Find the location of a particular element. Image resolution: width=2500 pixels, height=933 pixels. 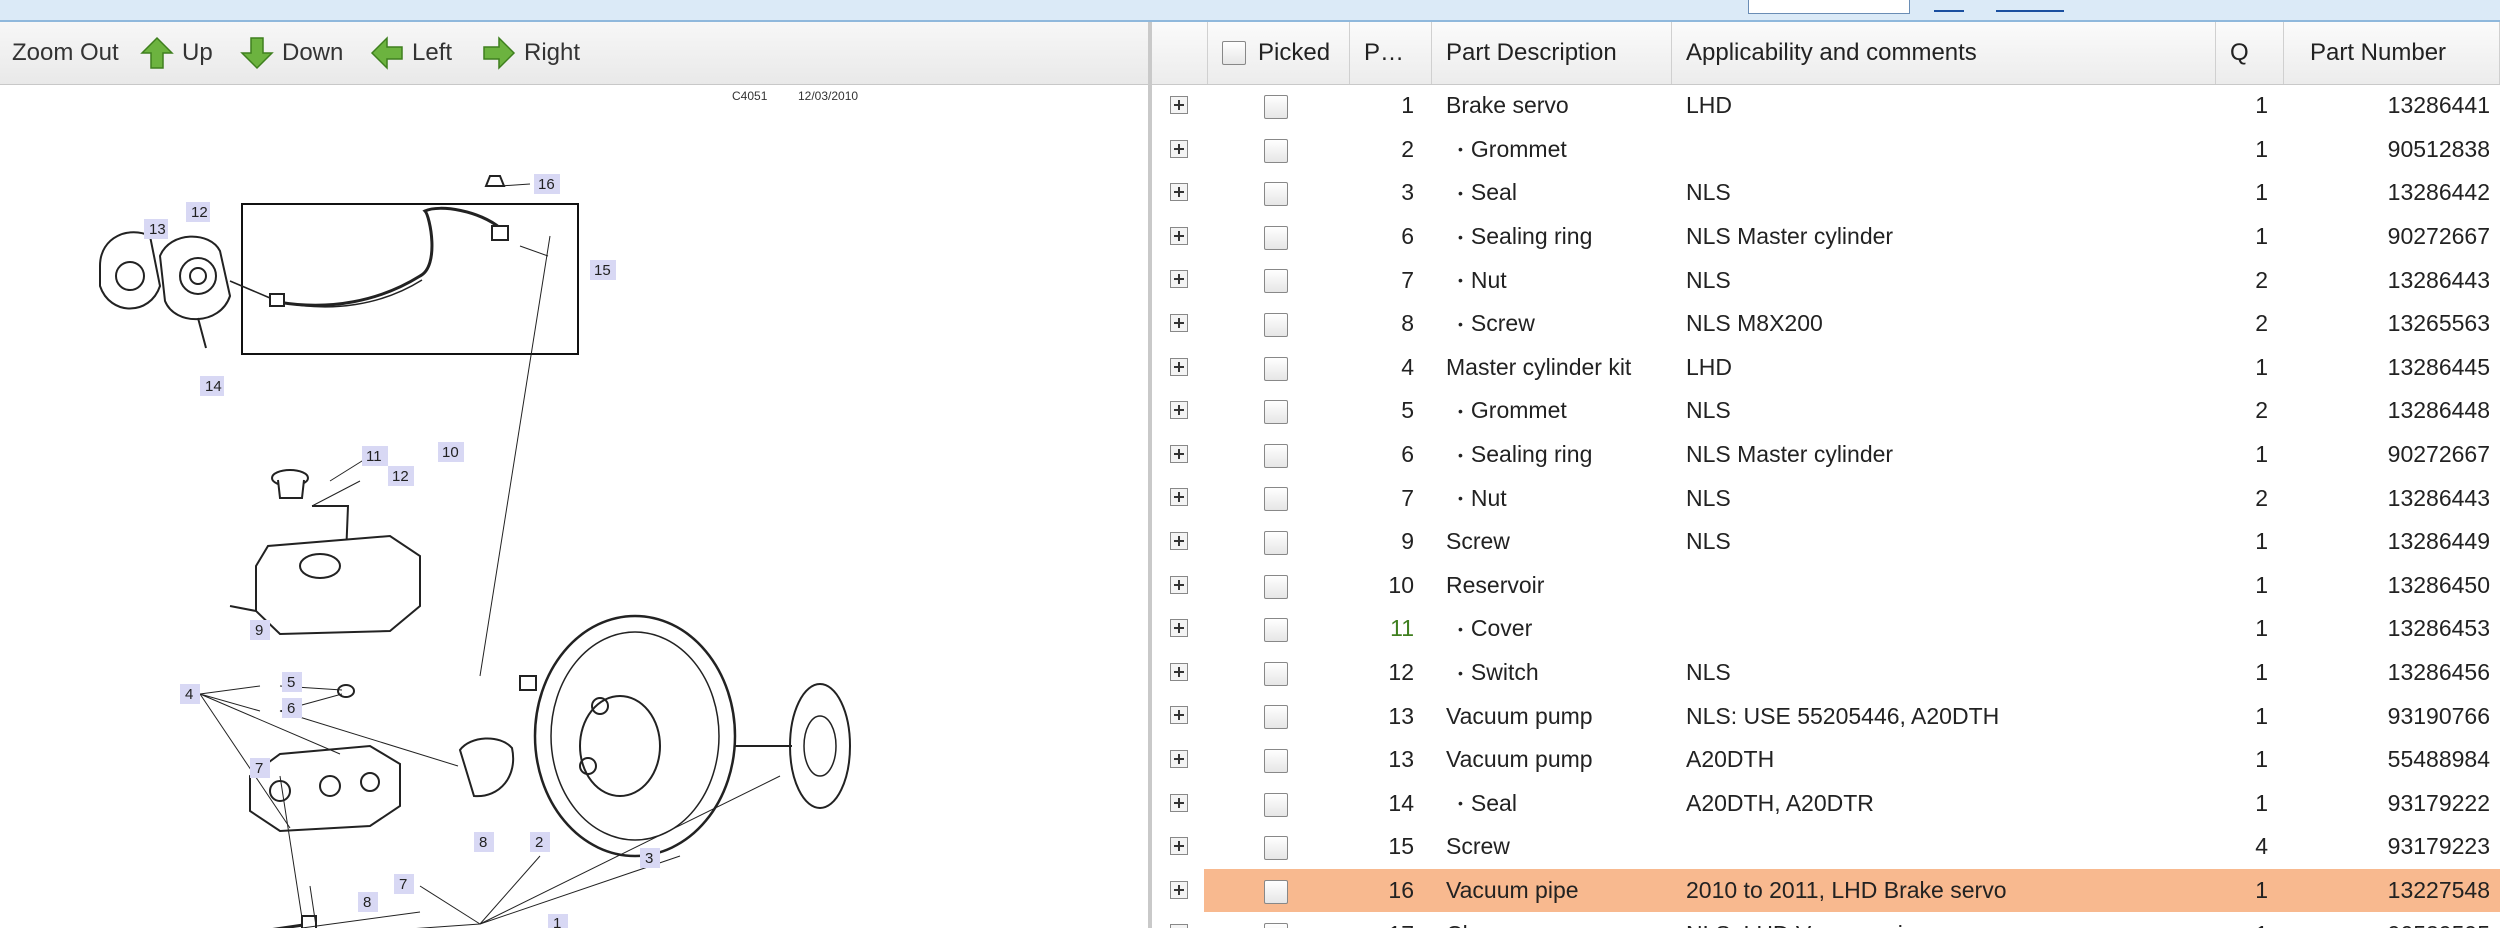

header-picked: Picked is located at coordinates (1279, 53).